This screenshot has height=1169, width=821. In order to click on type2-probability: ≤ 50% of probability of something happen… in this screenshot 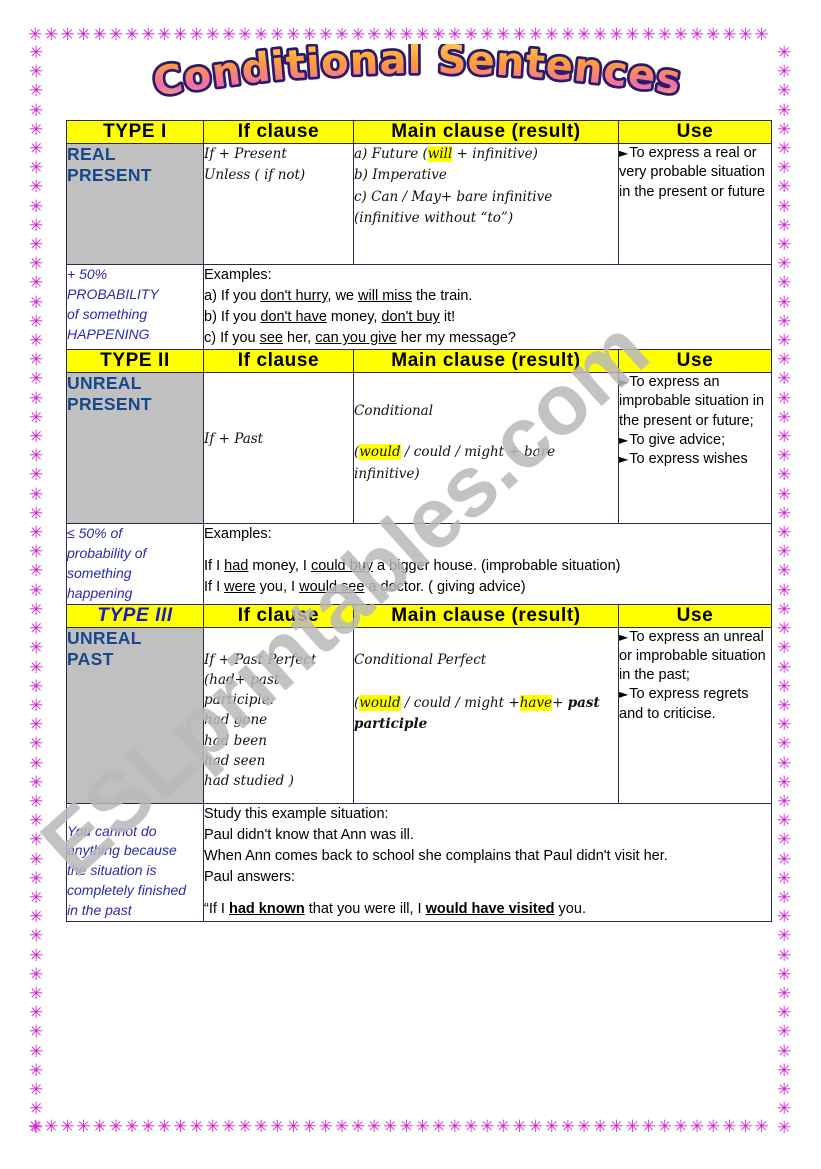, I will do `click(135, 564)`.